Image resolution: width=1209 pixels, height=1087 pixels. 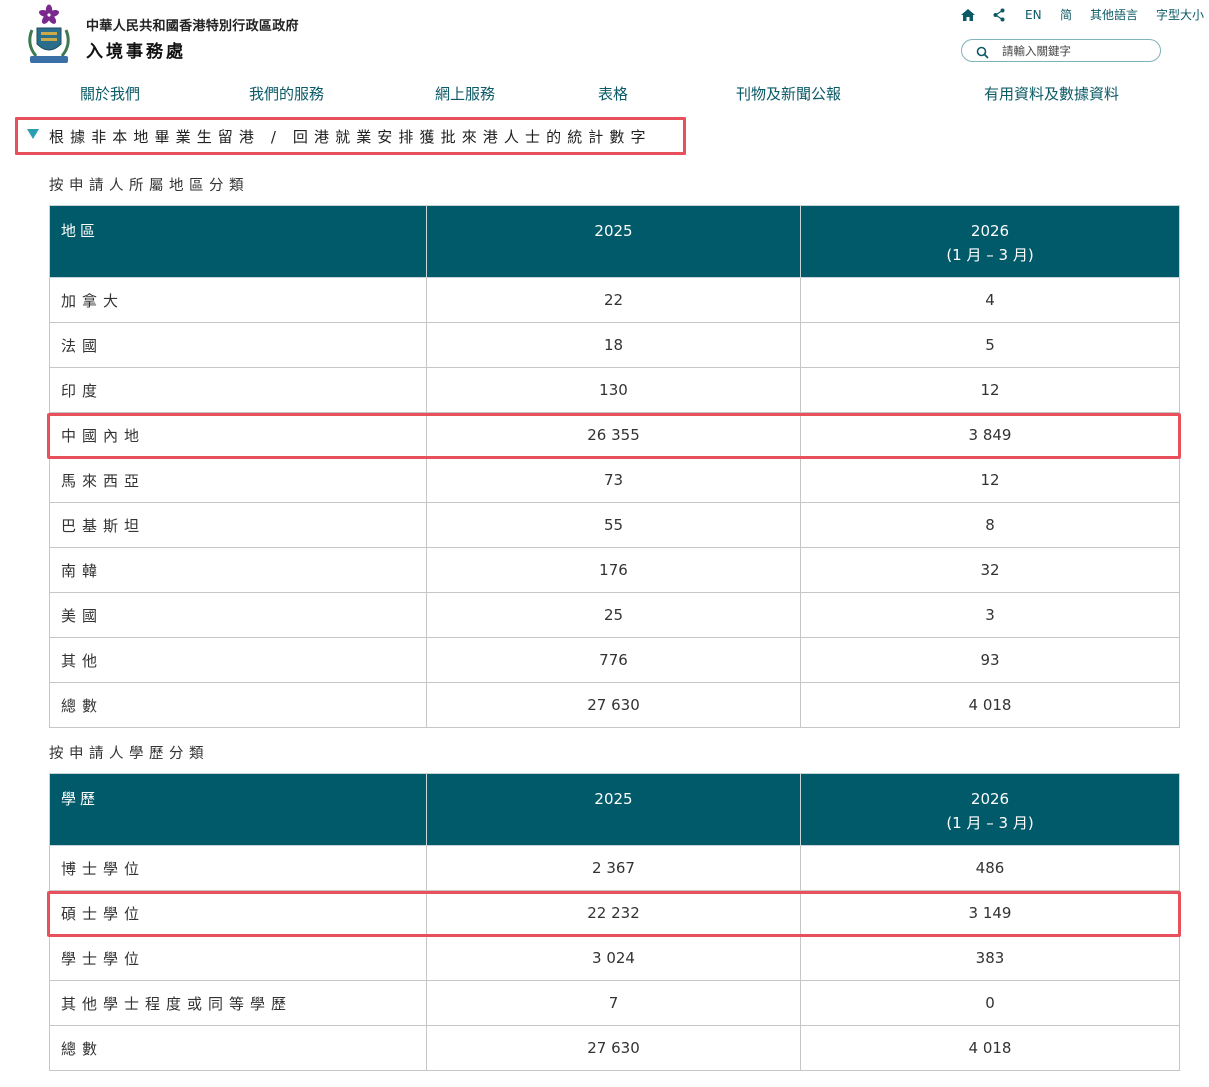 I want to click on table-row-highlighted: 碩士學位 22 232 3 149, so click(x=614, y=913).